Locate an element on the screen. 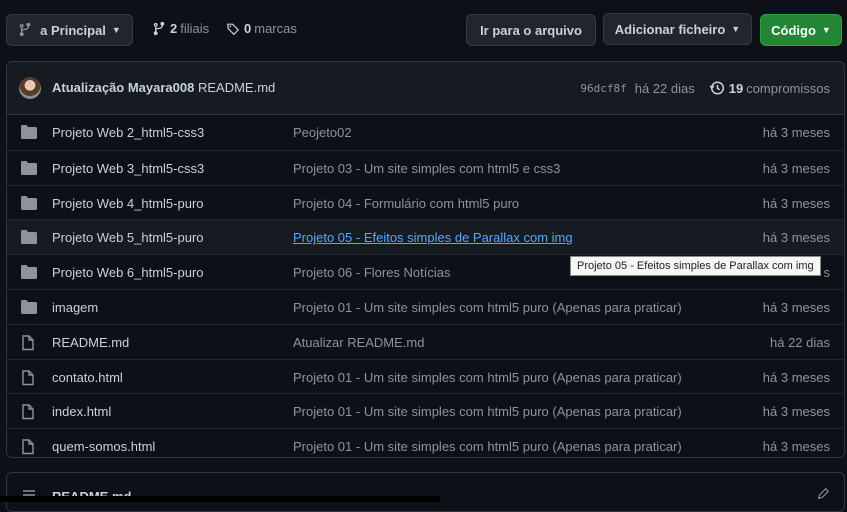  tags-label: marcas is located at coordinates (275, 28).